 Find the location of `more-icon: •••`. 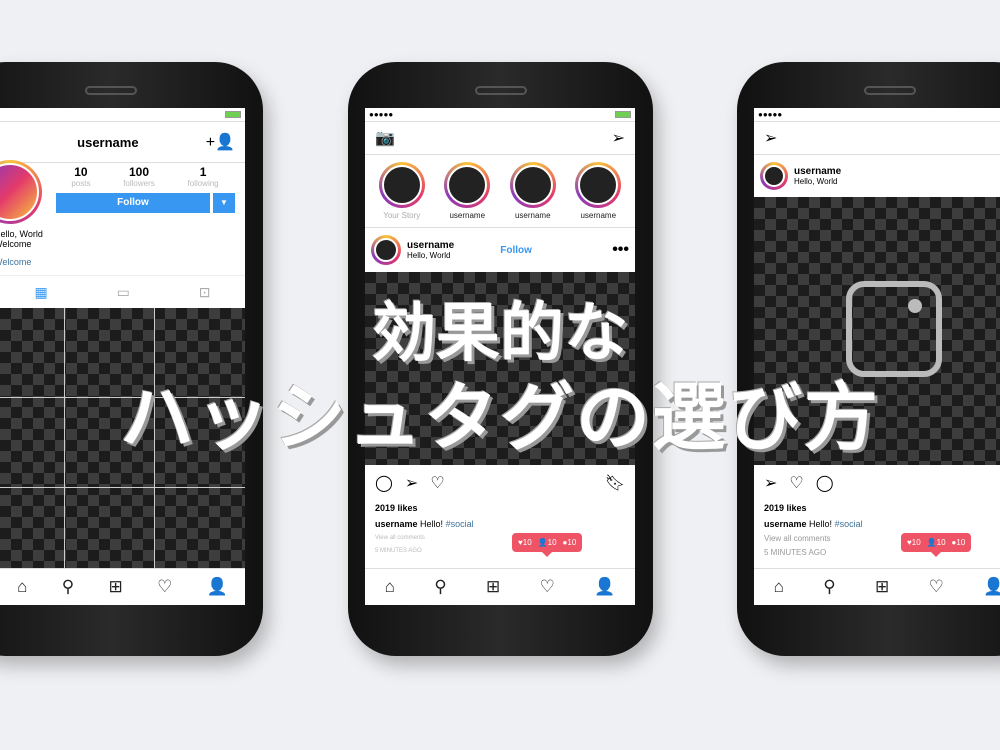

more-icon: ••• is located at coordinates (620, 250).